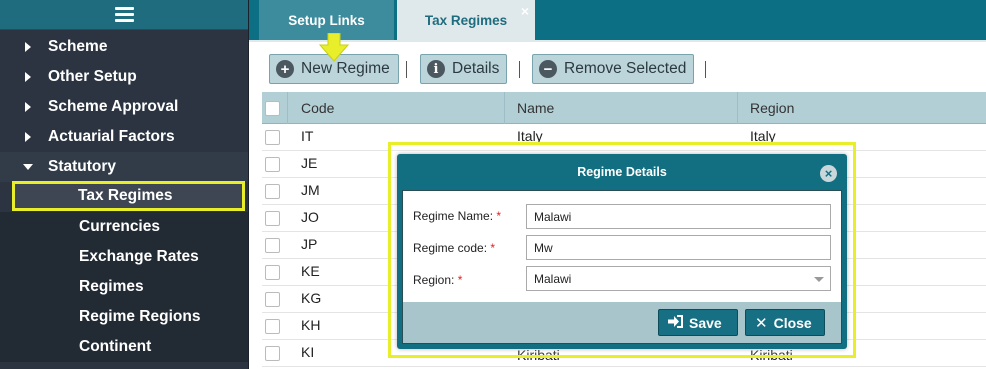 The height and width of the screenshot is (369, 986). I want to click on plus-circle-icon: +, so click(285, 69).